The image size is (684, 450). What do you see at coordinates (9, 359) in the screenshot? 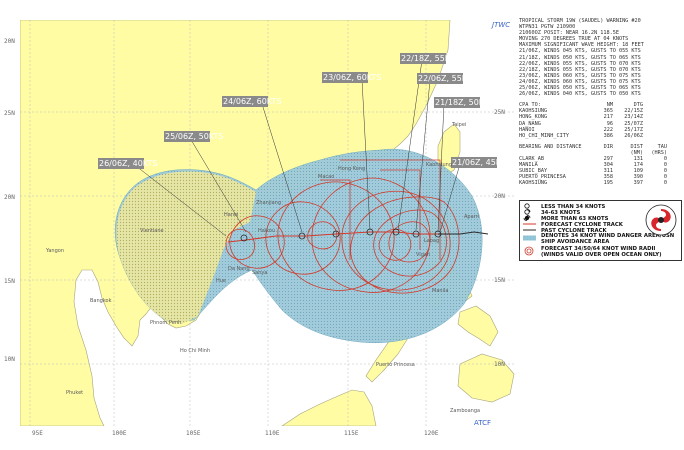
I see `lat-label-10n: 10N` at bounding box center [9, 359].